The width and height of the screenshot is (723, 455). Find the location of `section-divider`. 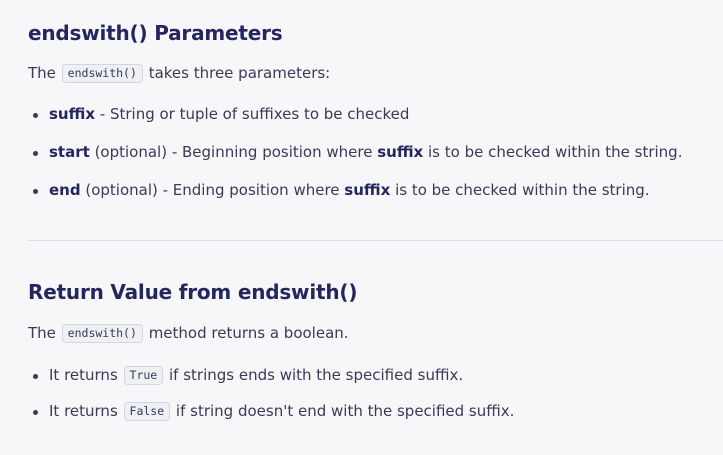

section-divider is located at coordinates (375, 240).